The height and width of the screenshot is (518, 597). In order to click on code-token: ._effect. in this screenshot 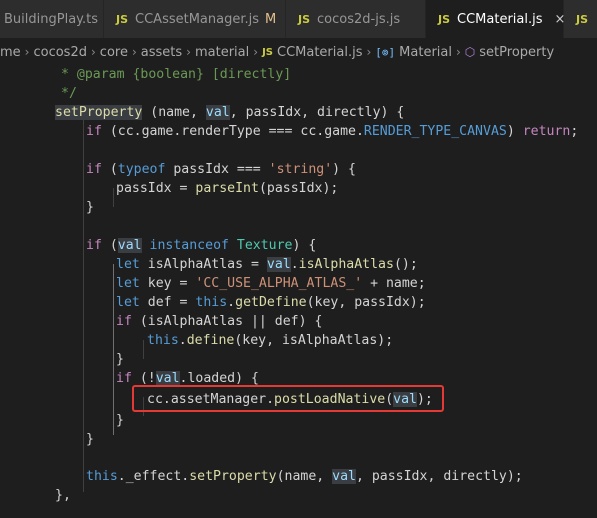, I will do `click(153, 476)`.